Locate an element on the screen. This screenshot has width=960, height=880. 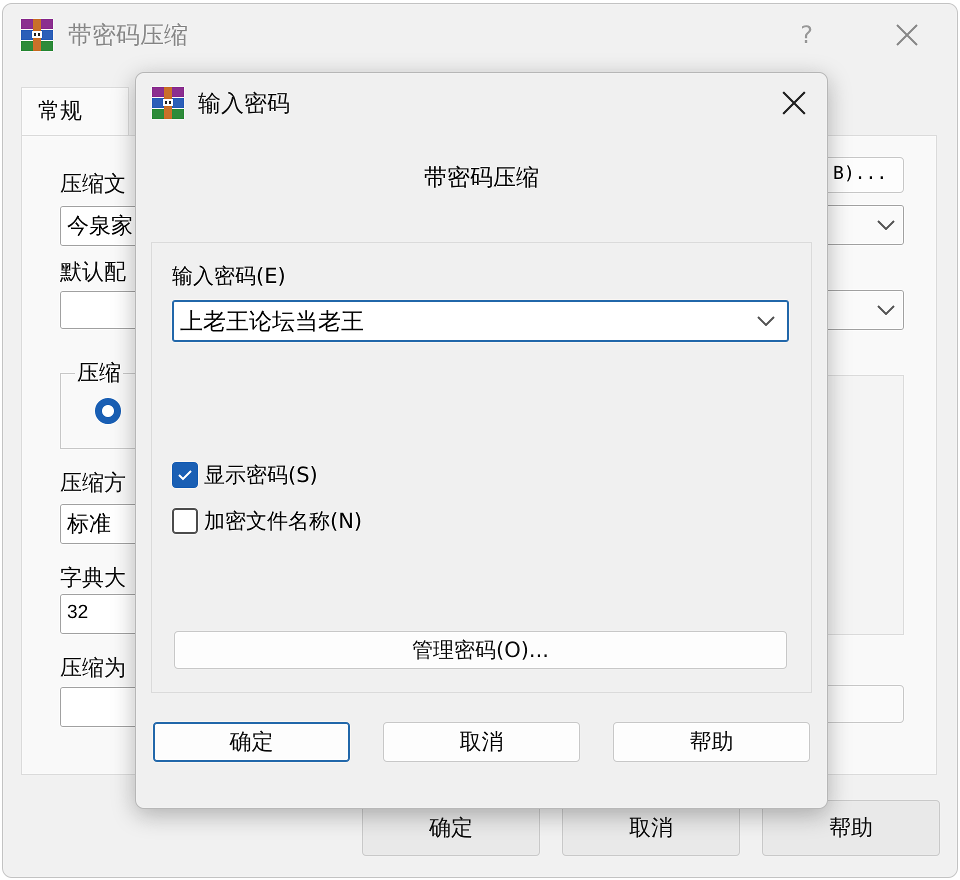
password-combo: 上老王论坛当老王 is located at coordinates (480, 321).